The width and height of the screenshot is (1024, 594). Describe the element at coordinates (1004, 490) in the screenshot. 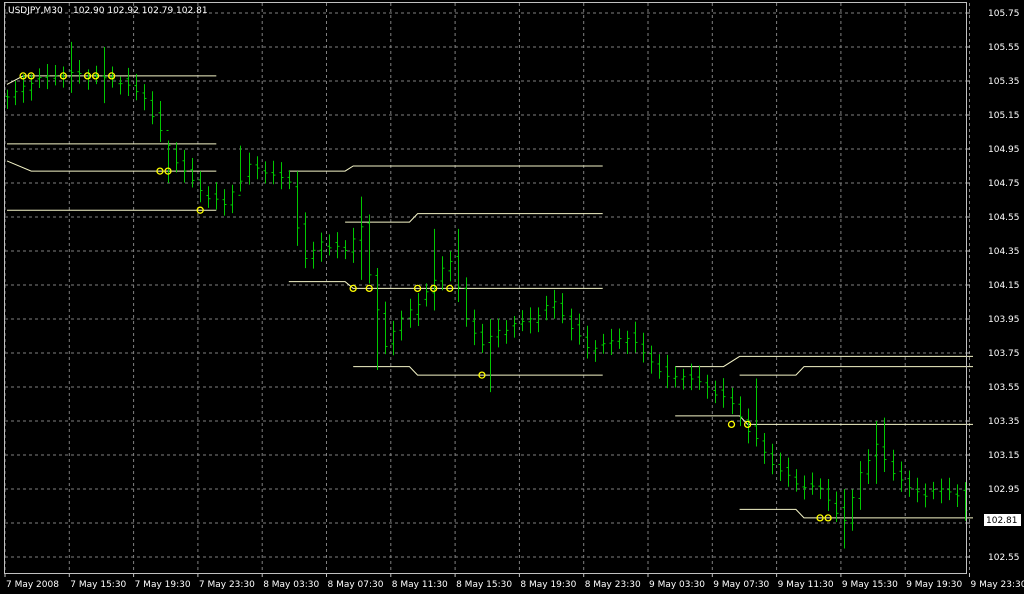

I see `y-tick-label: 102.95` at that location.